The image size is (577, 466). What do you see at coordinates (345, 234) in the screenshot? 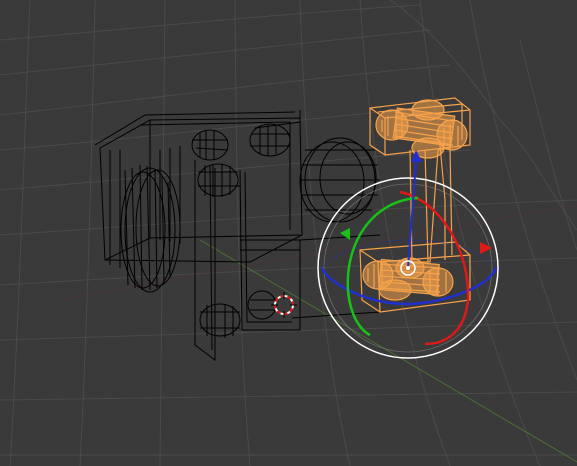
I see `y-axis-arrowhead` at bounding box center [345, 234].